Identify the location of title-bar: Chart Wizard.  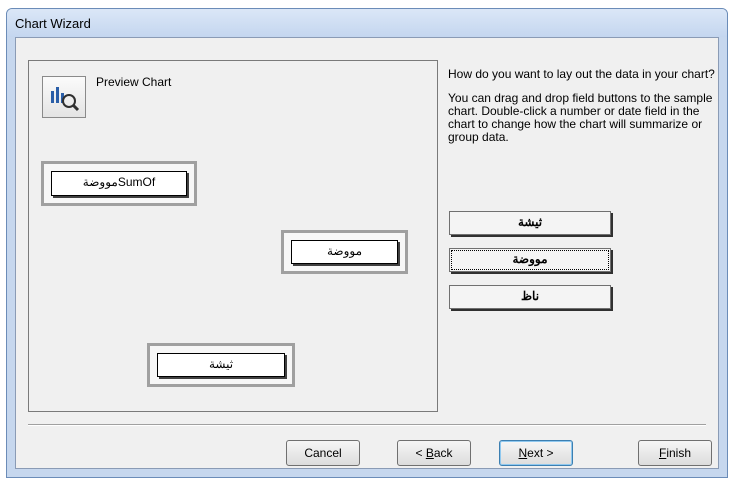
(367, 23).